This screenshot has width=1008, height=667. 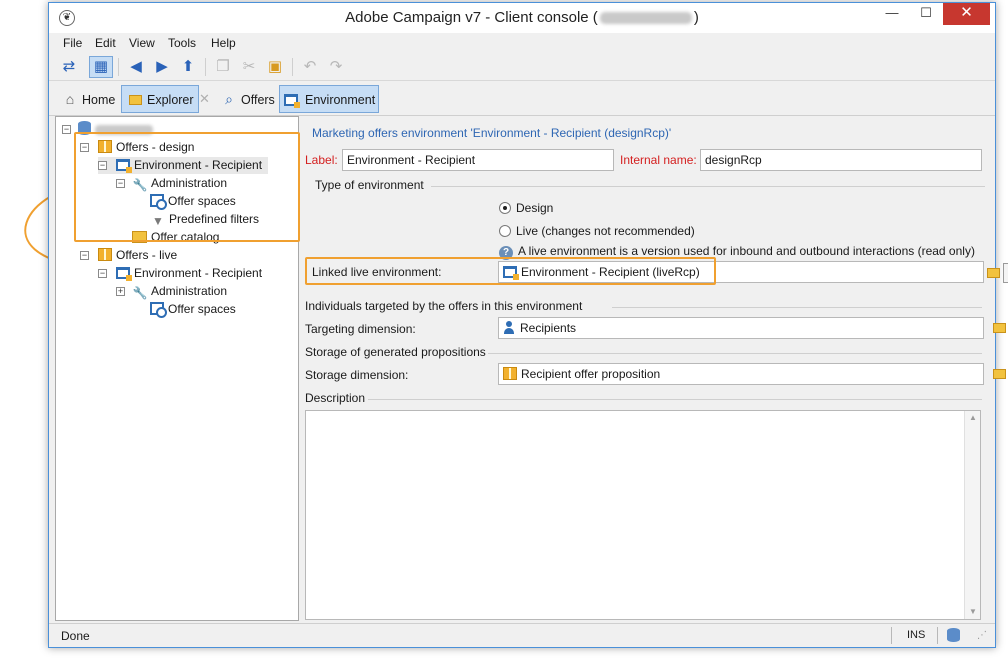 What do you see at coordinates (321, 160) in the screenshot?
I see `label-caption: Label:` at bounding box center [321, 160].